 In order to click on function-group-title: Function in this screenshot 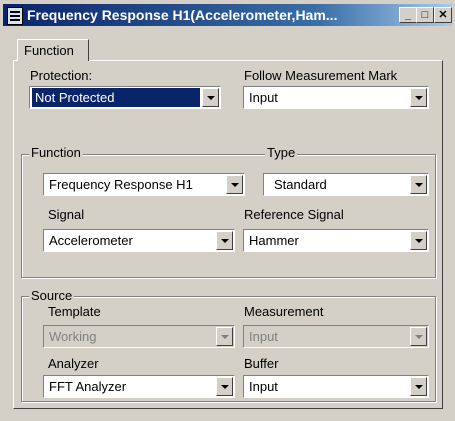, I will do `click(56, 152)`.